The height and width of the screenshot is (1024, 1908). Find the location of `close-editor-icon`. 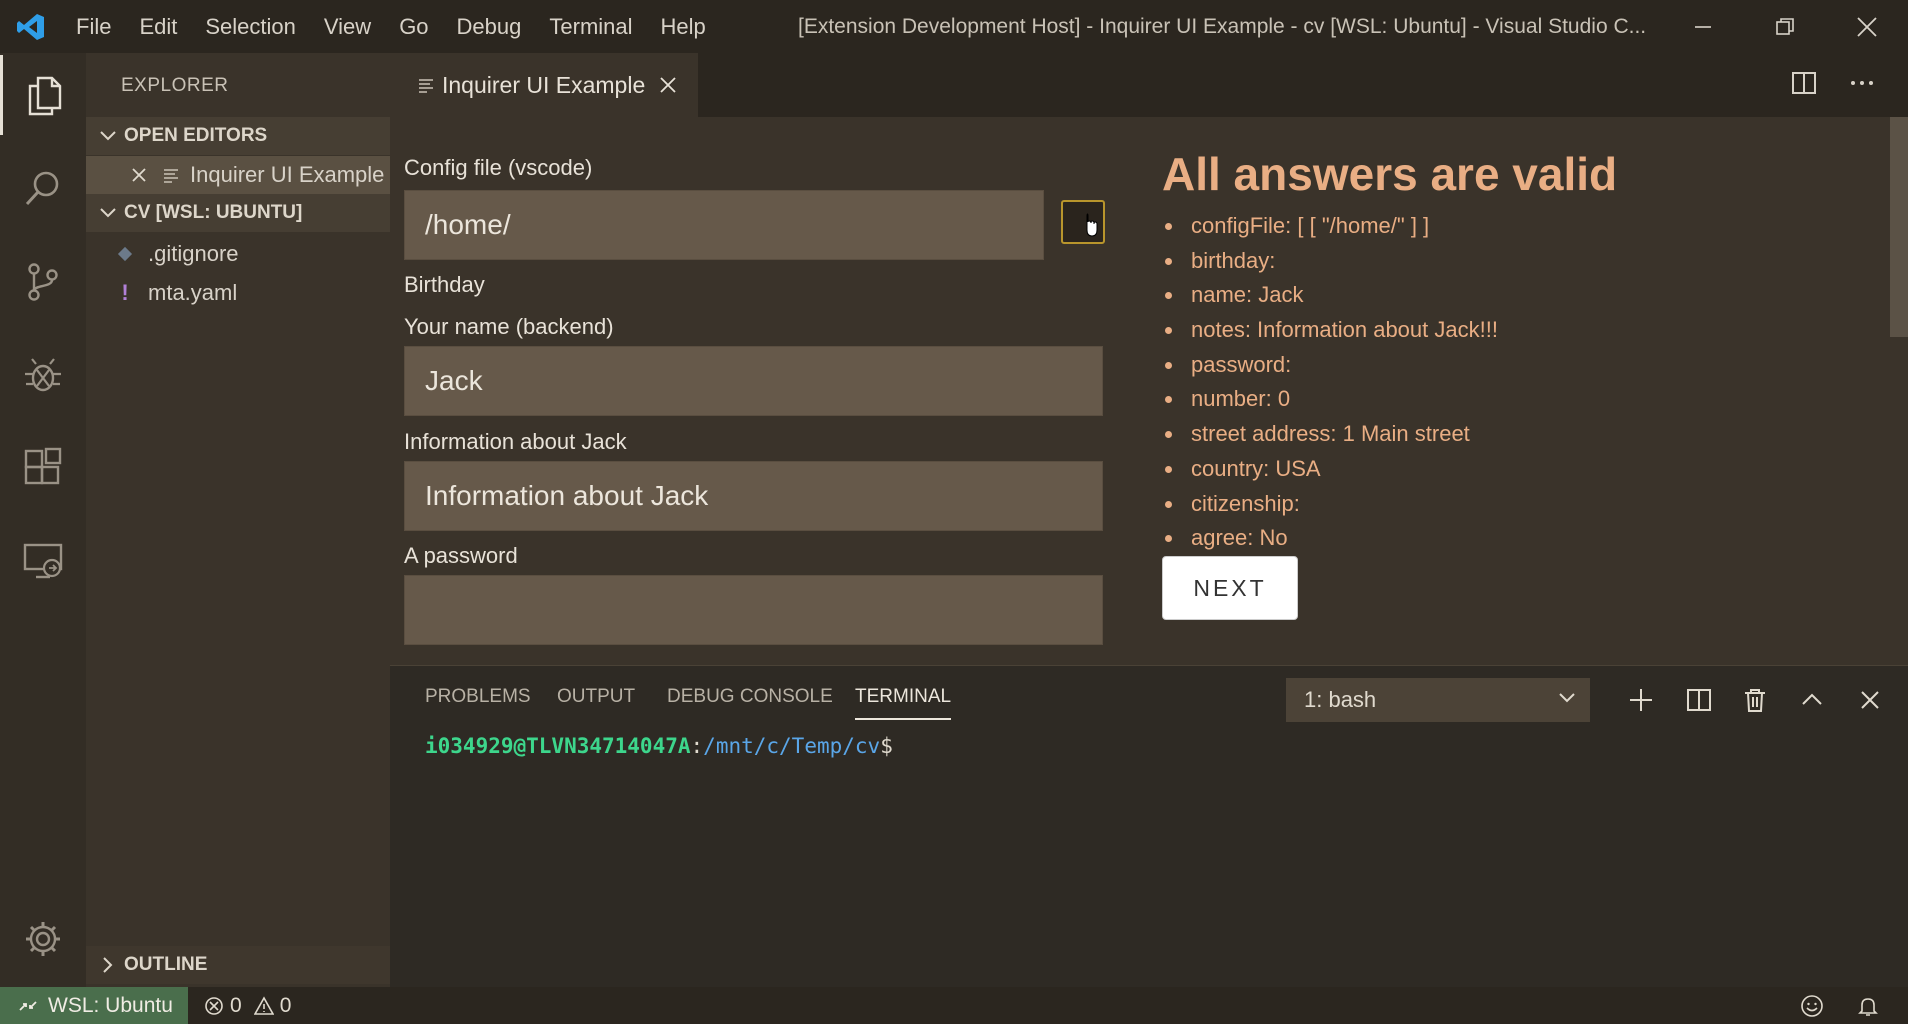

close-editor-icon is located at coordinates (139, 175).